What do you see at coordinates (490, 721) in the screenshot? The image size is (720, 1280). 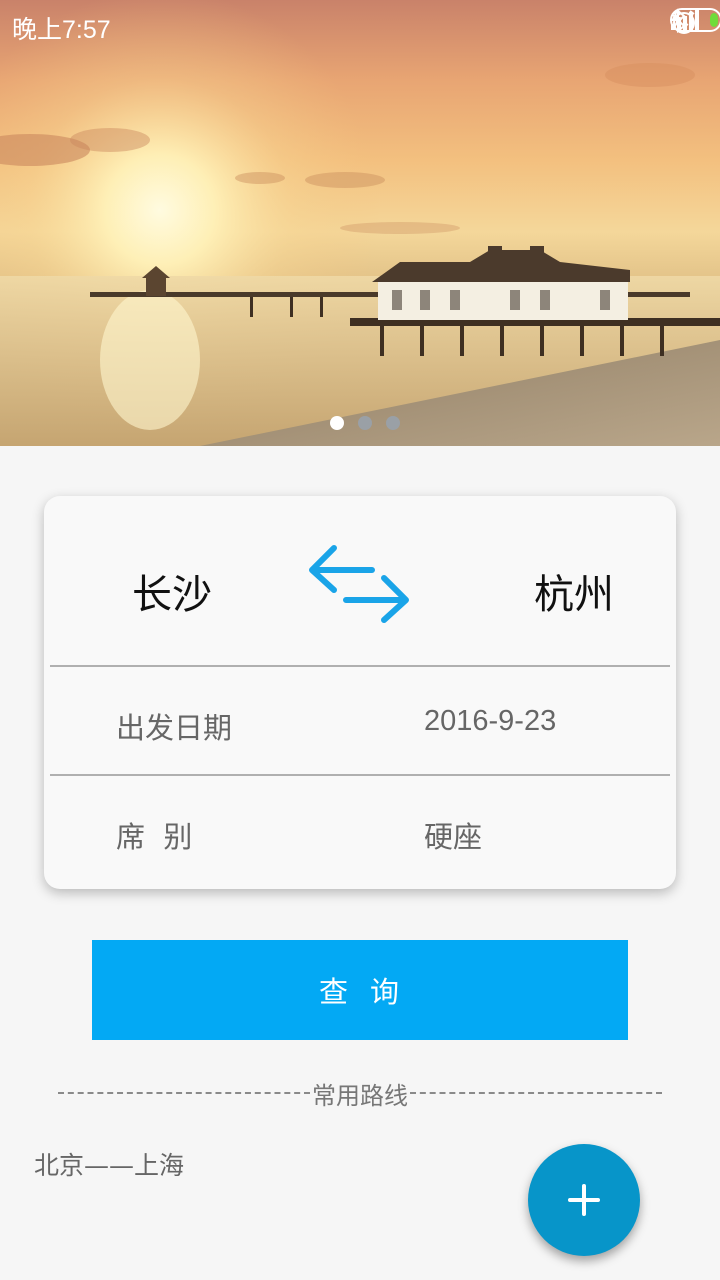 I see `date-value: 2016-9-23` at bounding box center [490, 721].